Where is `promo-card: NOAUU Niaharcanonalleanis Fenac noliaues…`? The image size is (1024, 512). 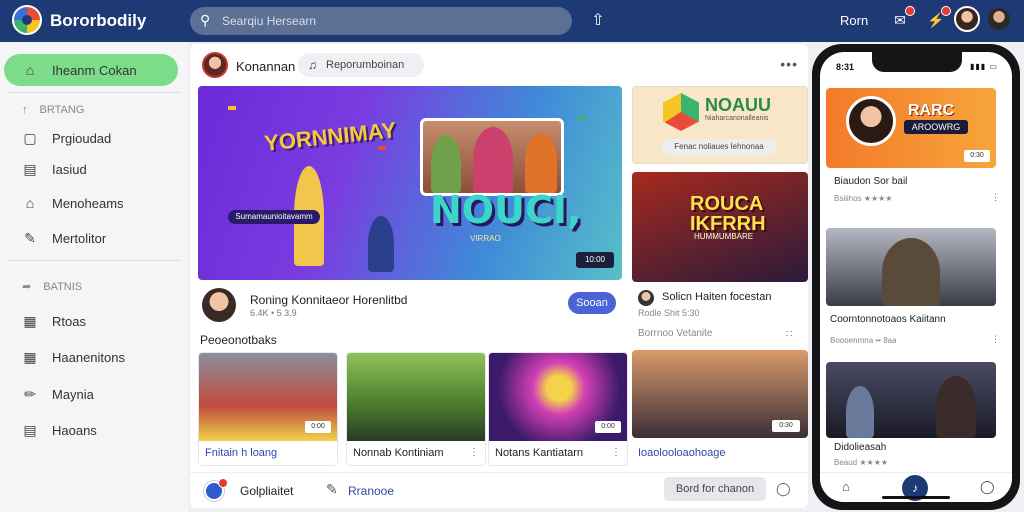
promo-card: NOAUU Niaharcanonalleanis Fenac noliaues… is located at coordinates (720, 125).